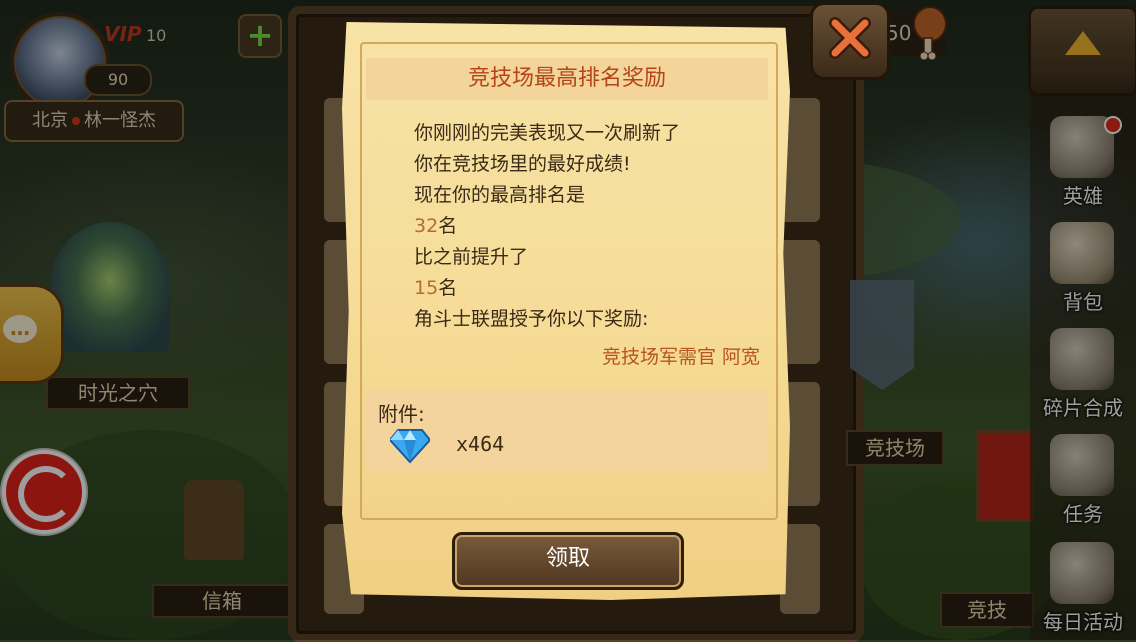  I want to click on message-line: 现在你的最高排名是, so click(500, 195).